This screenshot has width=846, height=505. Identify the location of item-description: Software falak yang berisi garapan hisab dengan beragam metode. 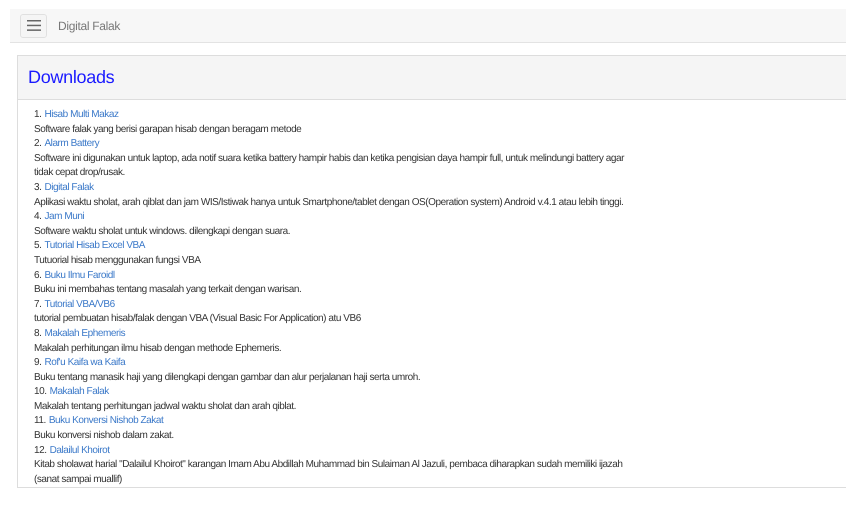
(168, 129).